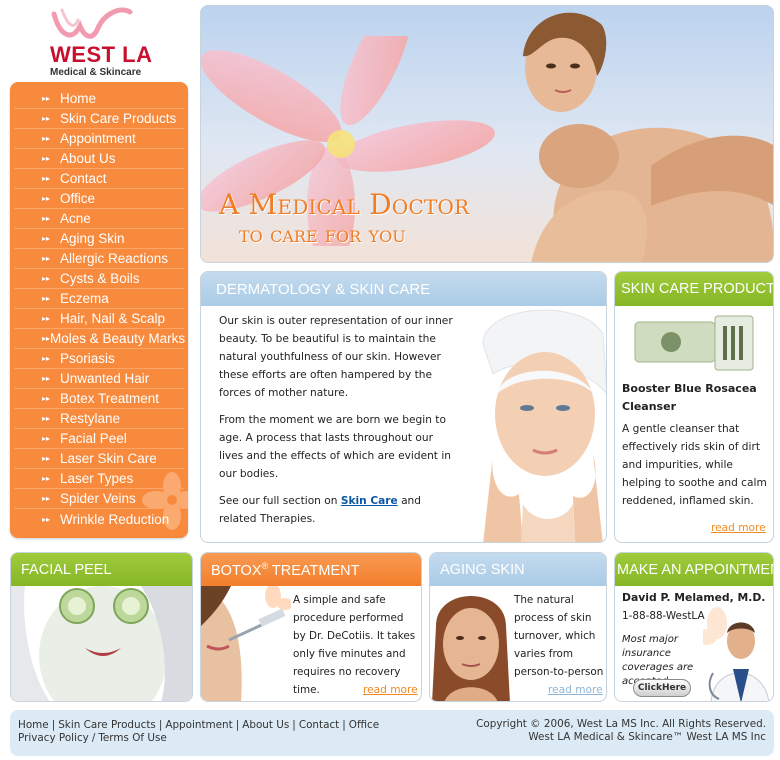 The height and width of the screenshot is (760, 780). What do you see at coordinates (96, 72) in the screenshot?
I see `logo-tagline: Medical & Skincare` at bounding box center [96, 72].